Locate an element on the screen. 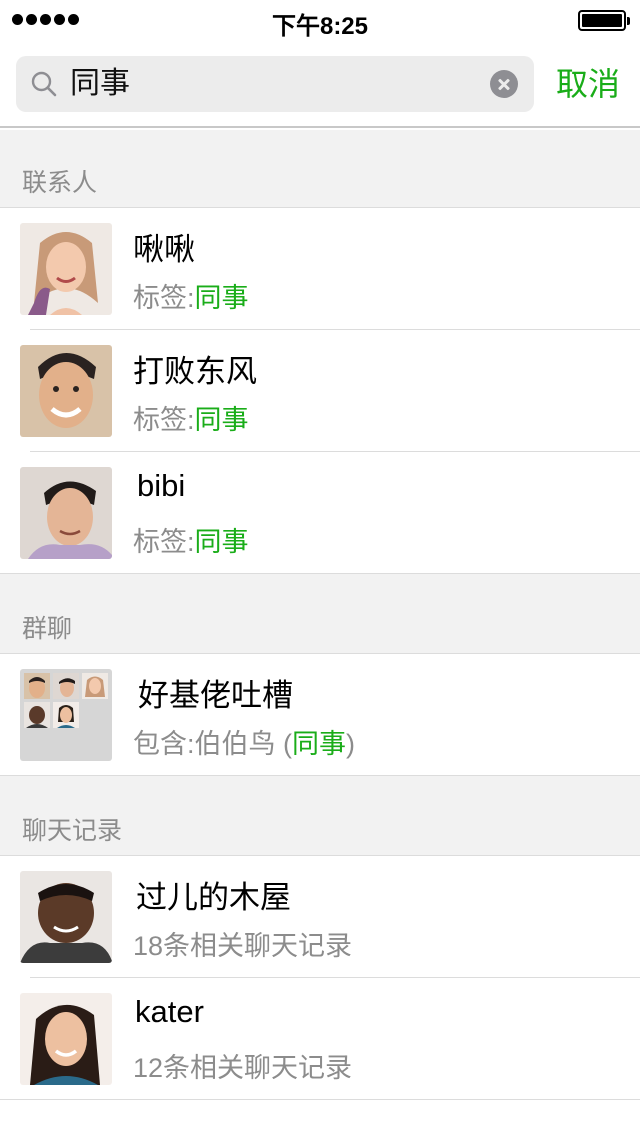 This screenshot has height=1136, width=640. section-title: 联系人 is located at coordinates (60, 183).